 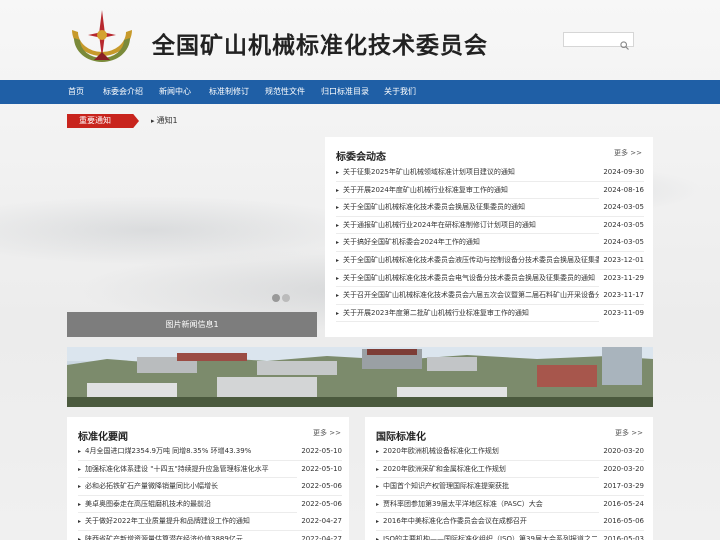 I want to click on news-item: 关于全国矿山机械标准化技术委员会换届及征集委员的通知2024-03-05, so click(x=490, y=208).